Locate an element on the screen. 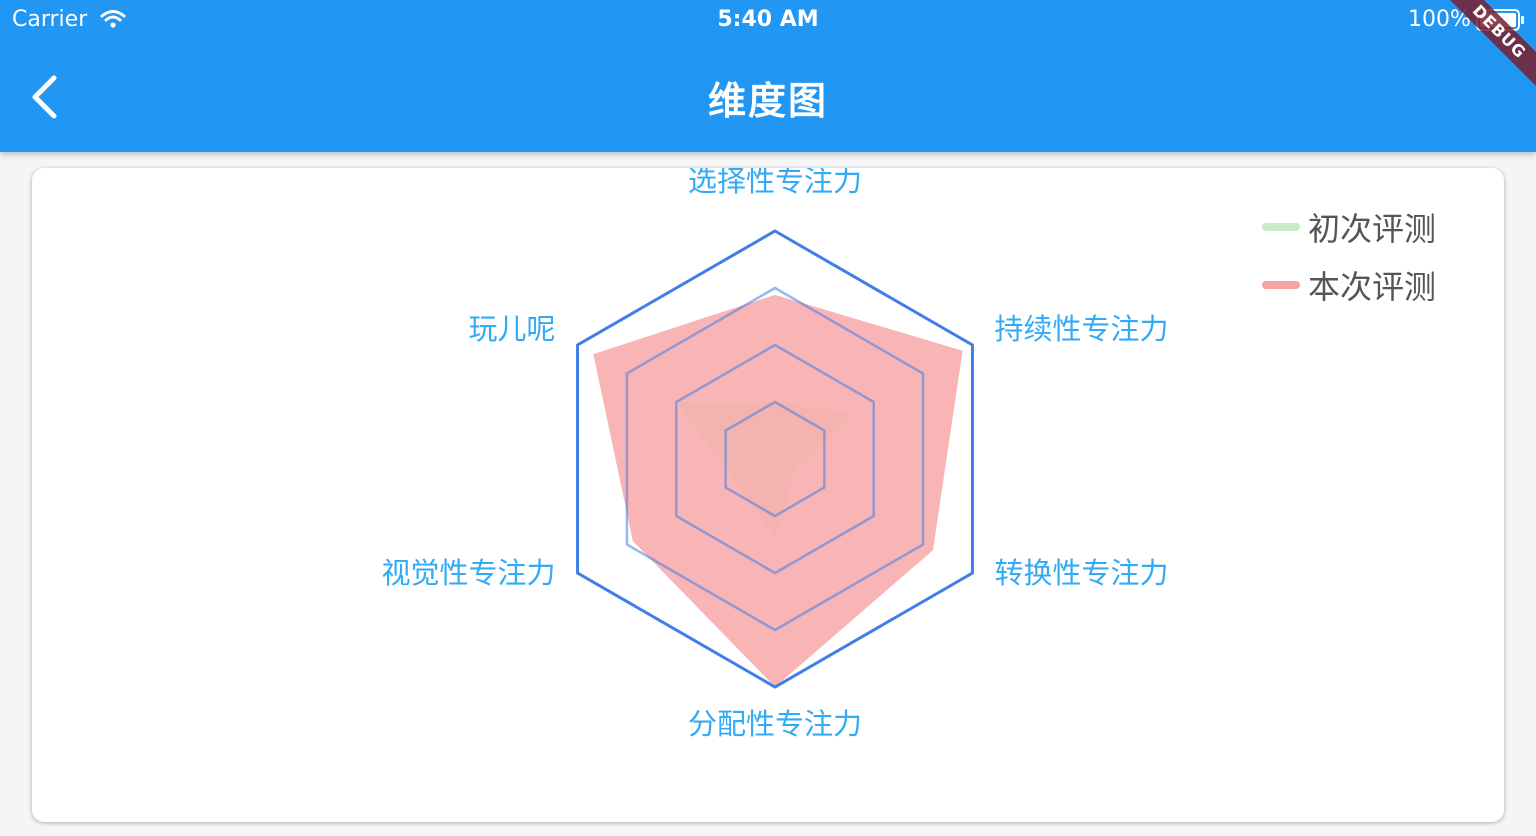 The image size is (1536, 836). axis-label: 分配性专注力 is located at coordinates (775, 724).